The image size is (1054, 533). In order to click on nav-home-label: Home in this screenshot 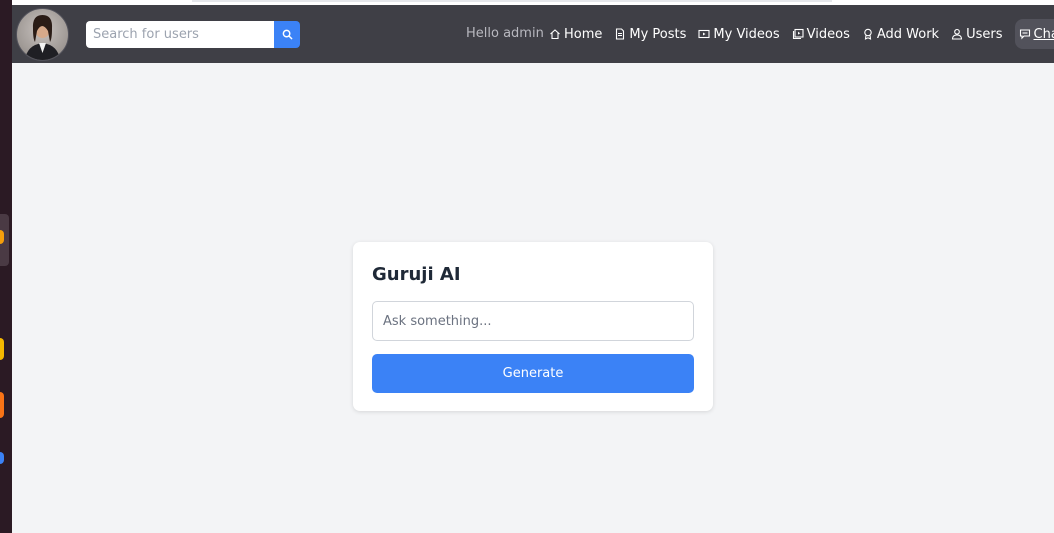, I will do `click(583, 34)`.